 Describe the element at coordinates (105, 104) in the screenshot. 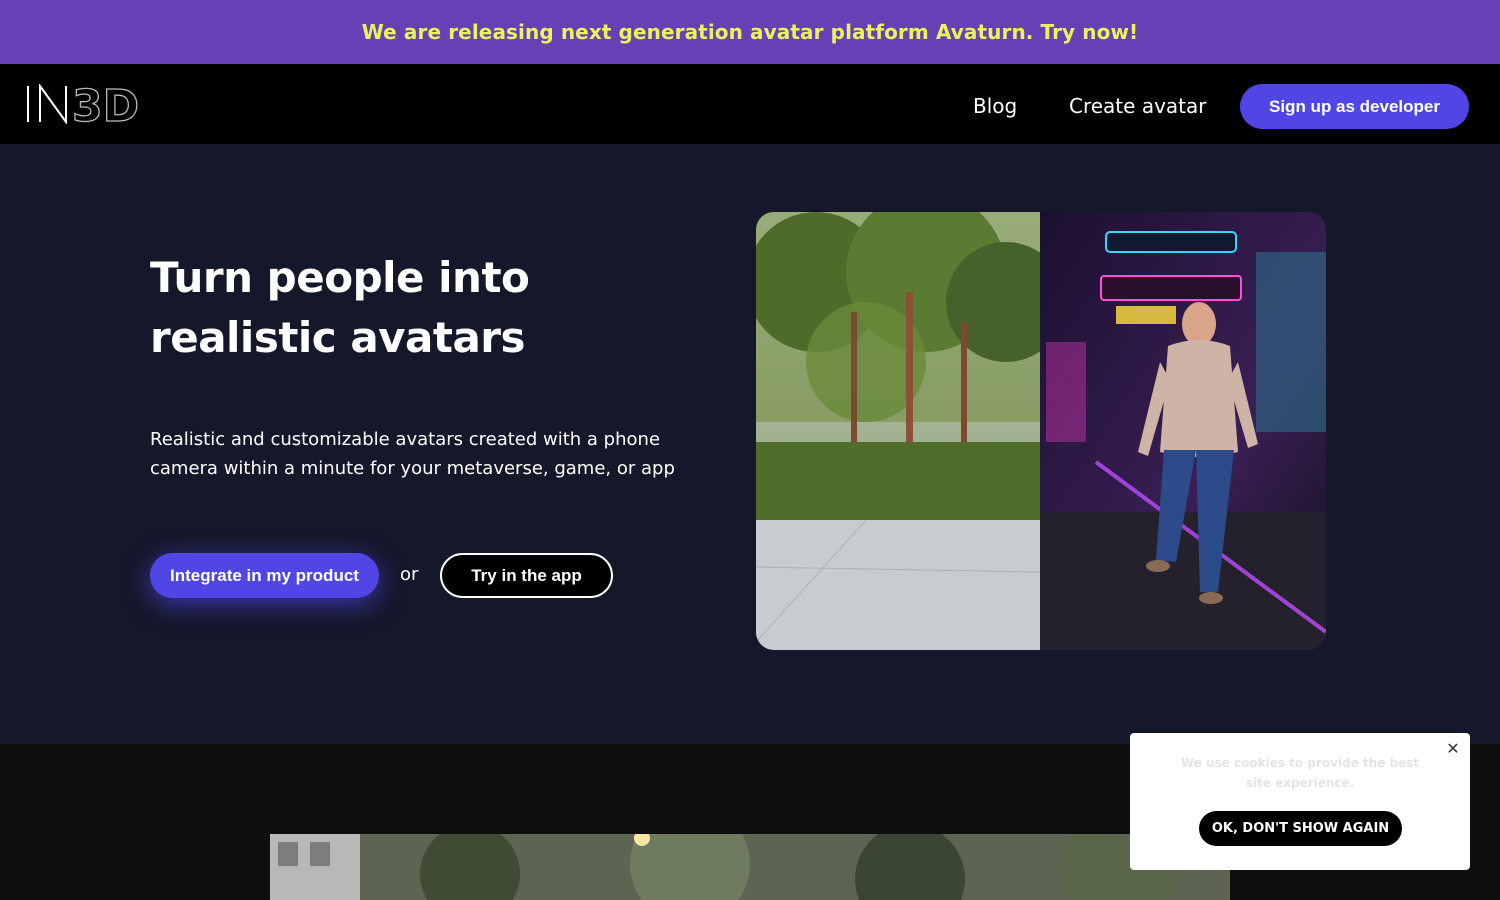

I see `svg-text: 3D` at that location.